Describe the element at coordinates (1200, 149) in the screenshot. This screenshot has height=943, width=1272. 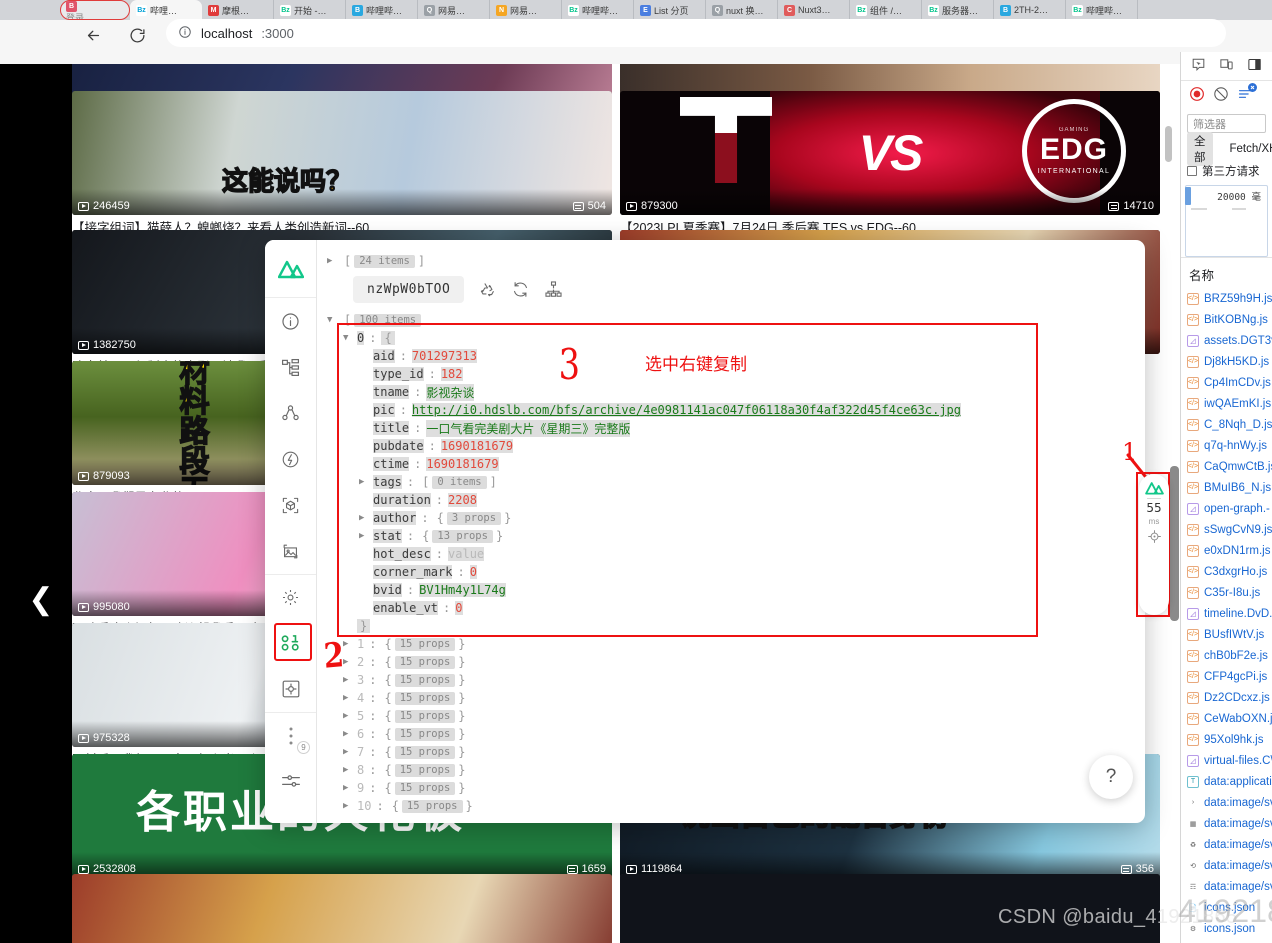
I see `chip-all: 全部` at that location.